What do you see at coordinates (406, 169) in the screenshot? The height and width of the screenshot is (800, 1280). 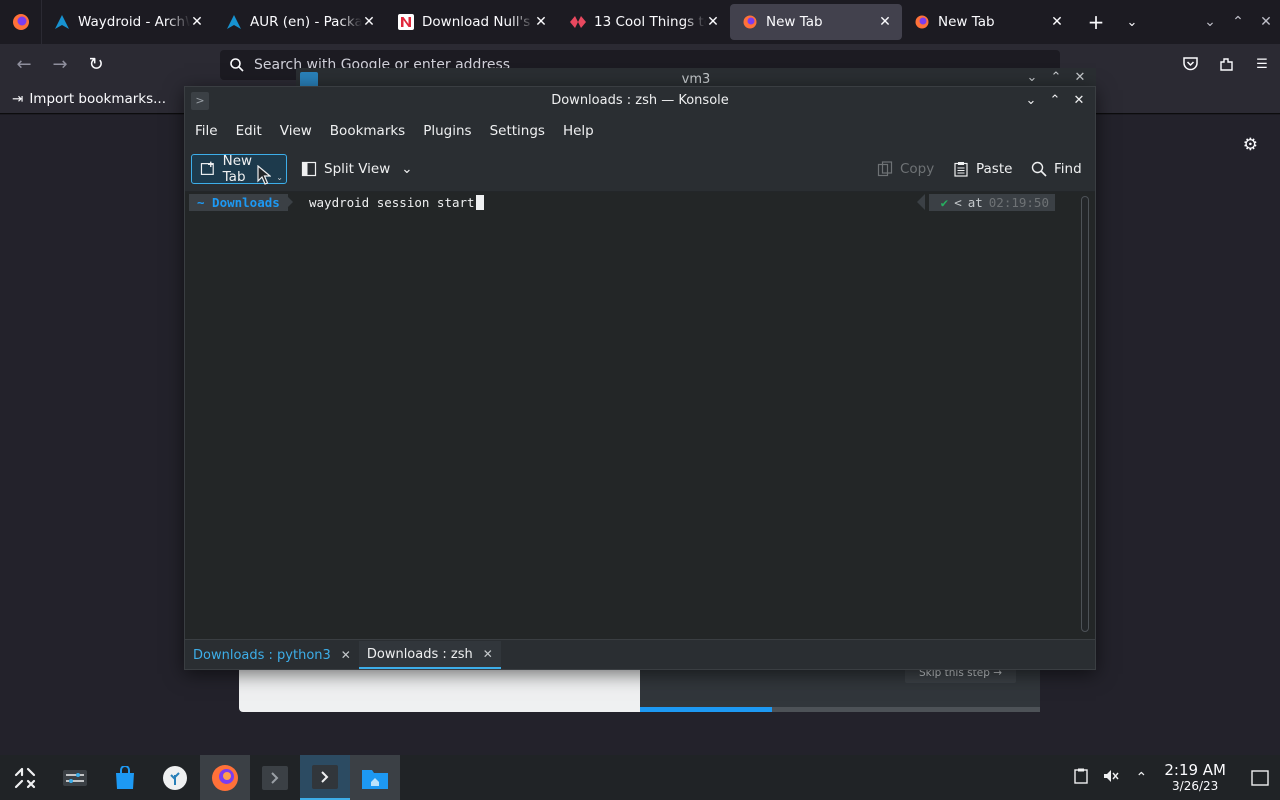 I see `chevron-down-icon: ⌄` at bounding box center [406, 169].